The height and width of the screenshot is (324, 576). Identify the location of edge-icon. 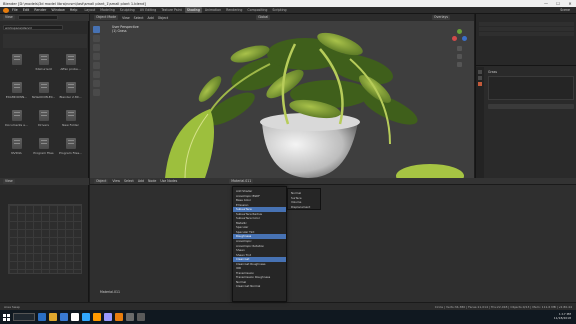
(42, 317).